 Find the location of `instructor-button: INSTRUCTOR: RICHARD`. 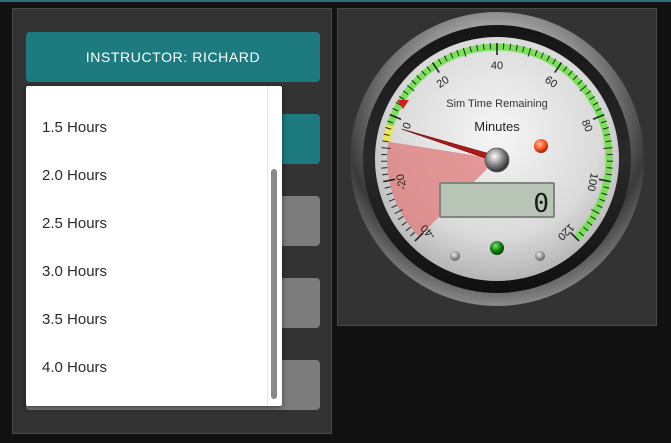

instructor-button: INSTRUCTOR: RICHARD is located at coordinates (173, 57).